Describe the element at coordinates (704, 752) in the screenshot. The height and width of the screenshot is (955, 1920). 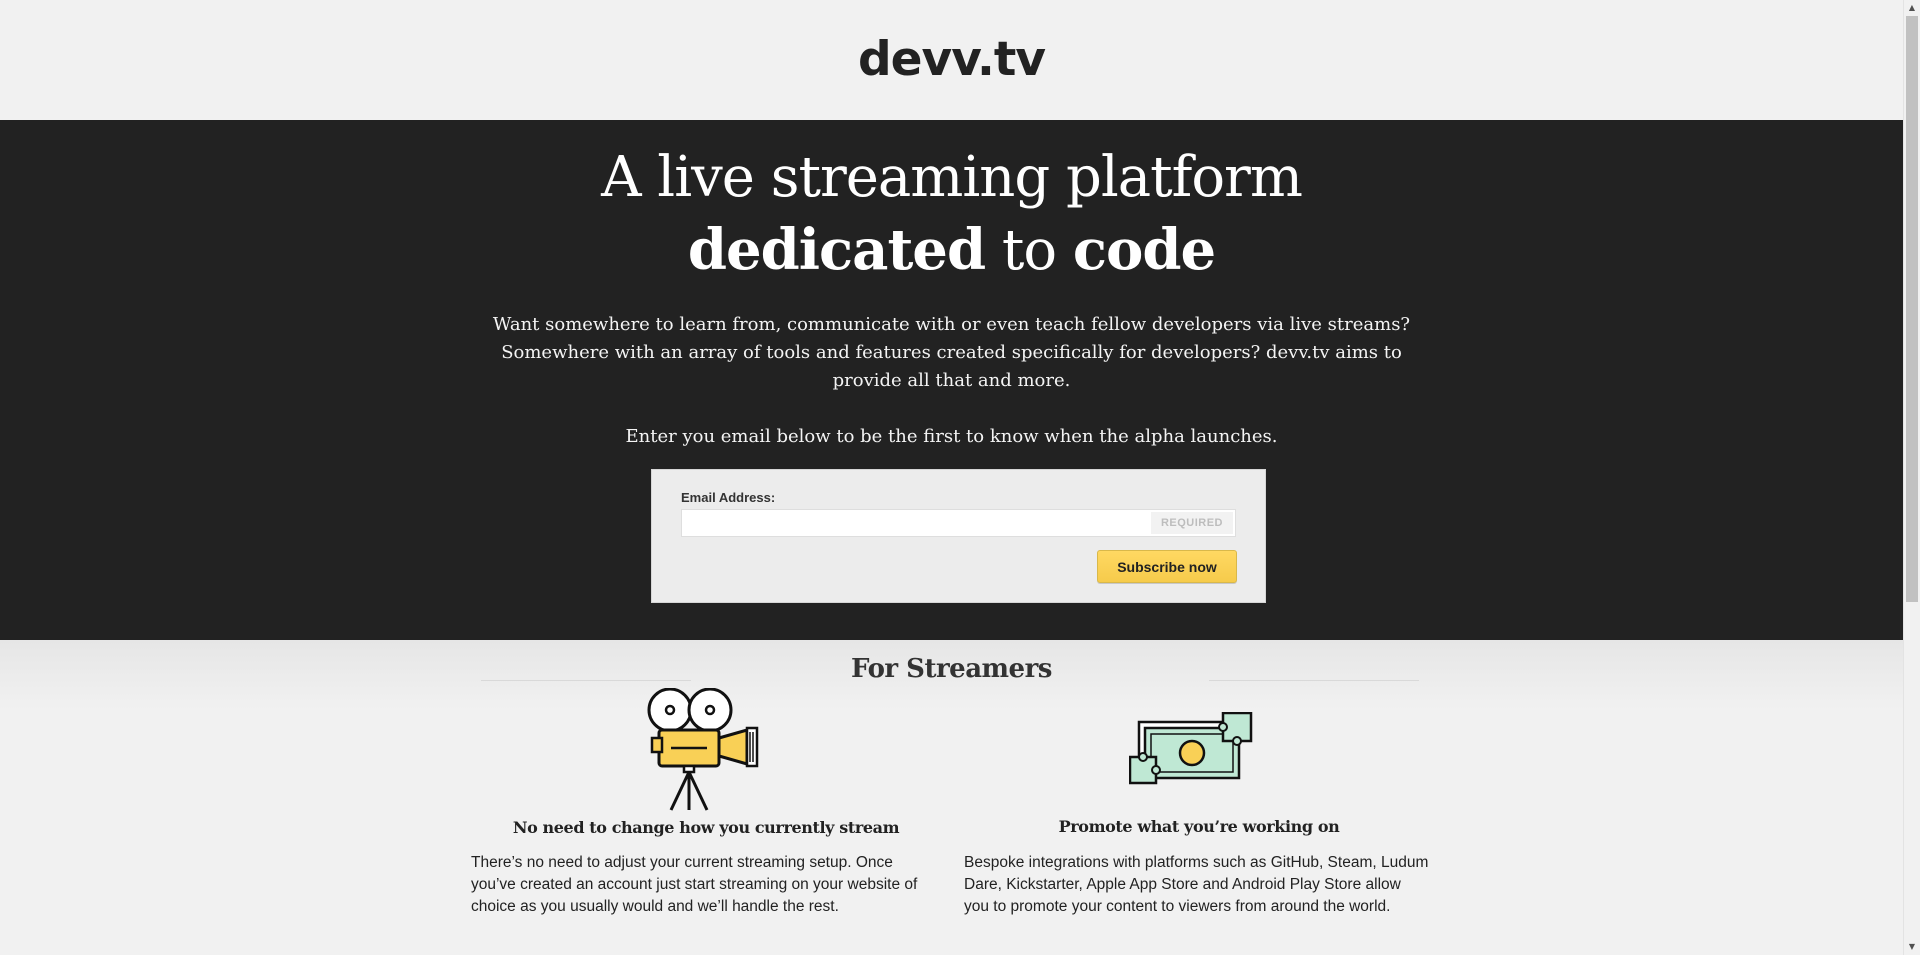
I see `movie-camera-icon` at that location.